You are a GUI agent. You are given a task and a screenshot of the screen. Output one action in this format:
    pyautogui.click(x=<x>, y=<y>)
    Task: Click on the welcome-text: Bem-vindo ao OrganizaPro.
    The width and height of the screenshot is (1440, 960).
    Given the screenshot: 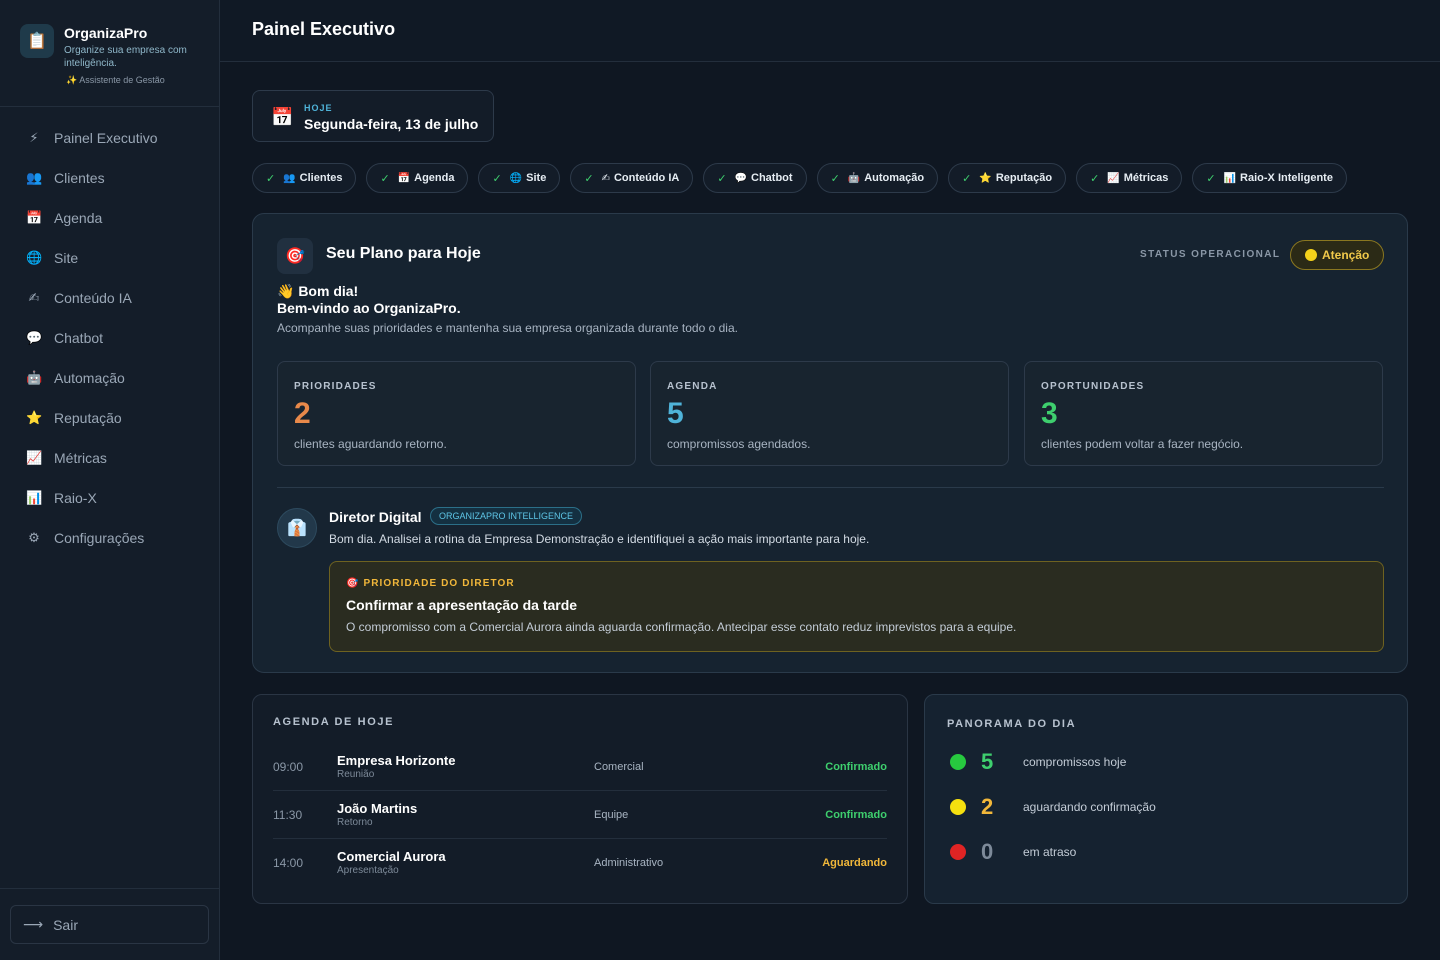 What is the action you would take?
    pyautogui.click(x=369, y=308)
    